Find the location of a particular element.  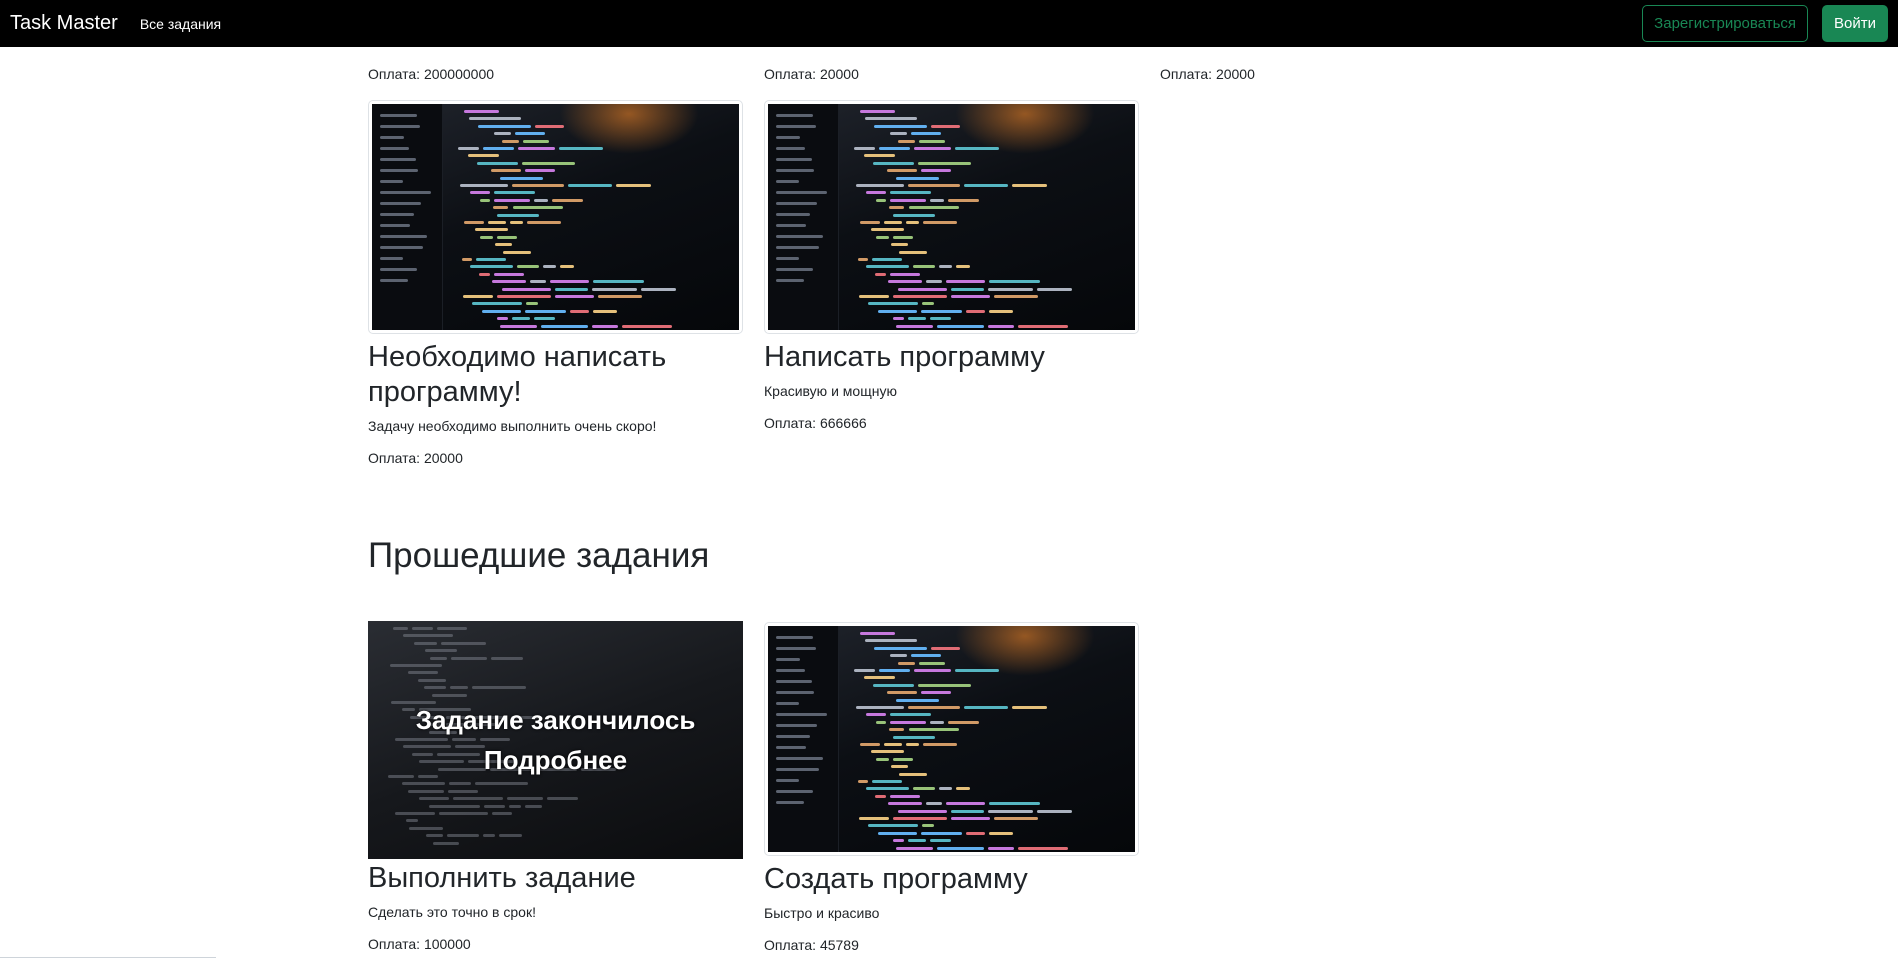

auth-buttons: Зарегистрироваться Войти is located at coordinates (1765, 23).